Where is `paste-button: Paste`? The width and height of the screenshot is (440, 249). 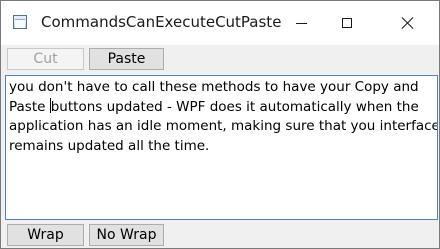
paste-button: Paste is located at coordinates (126, 59).